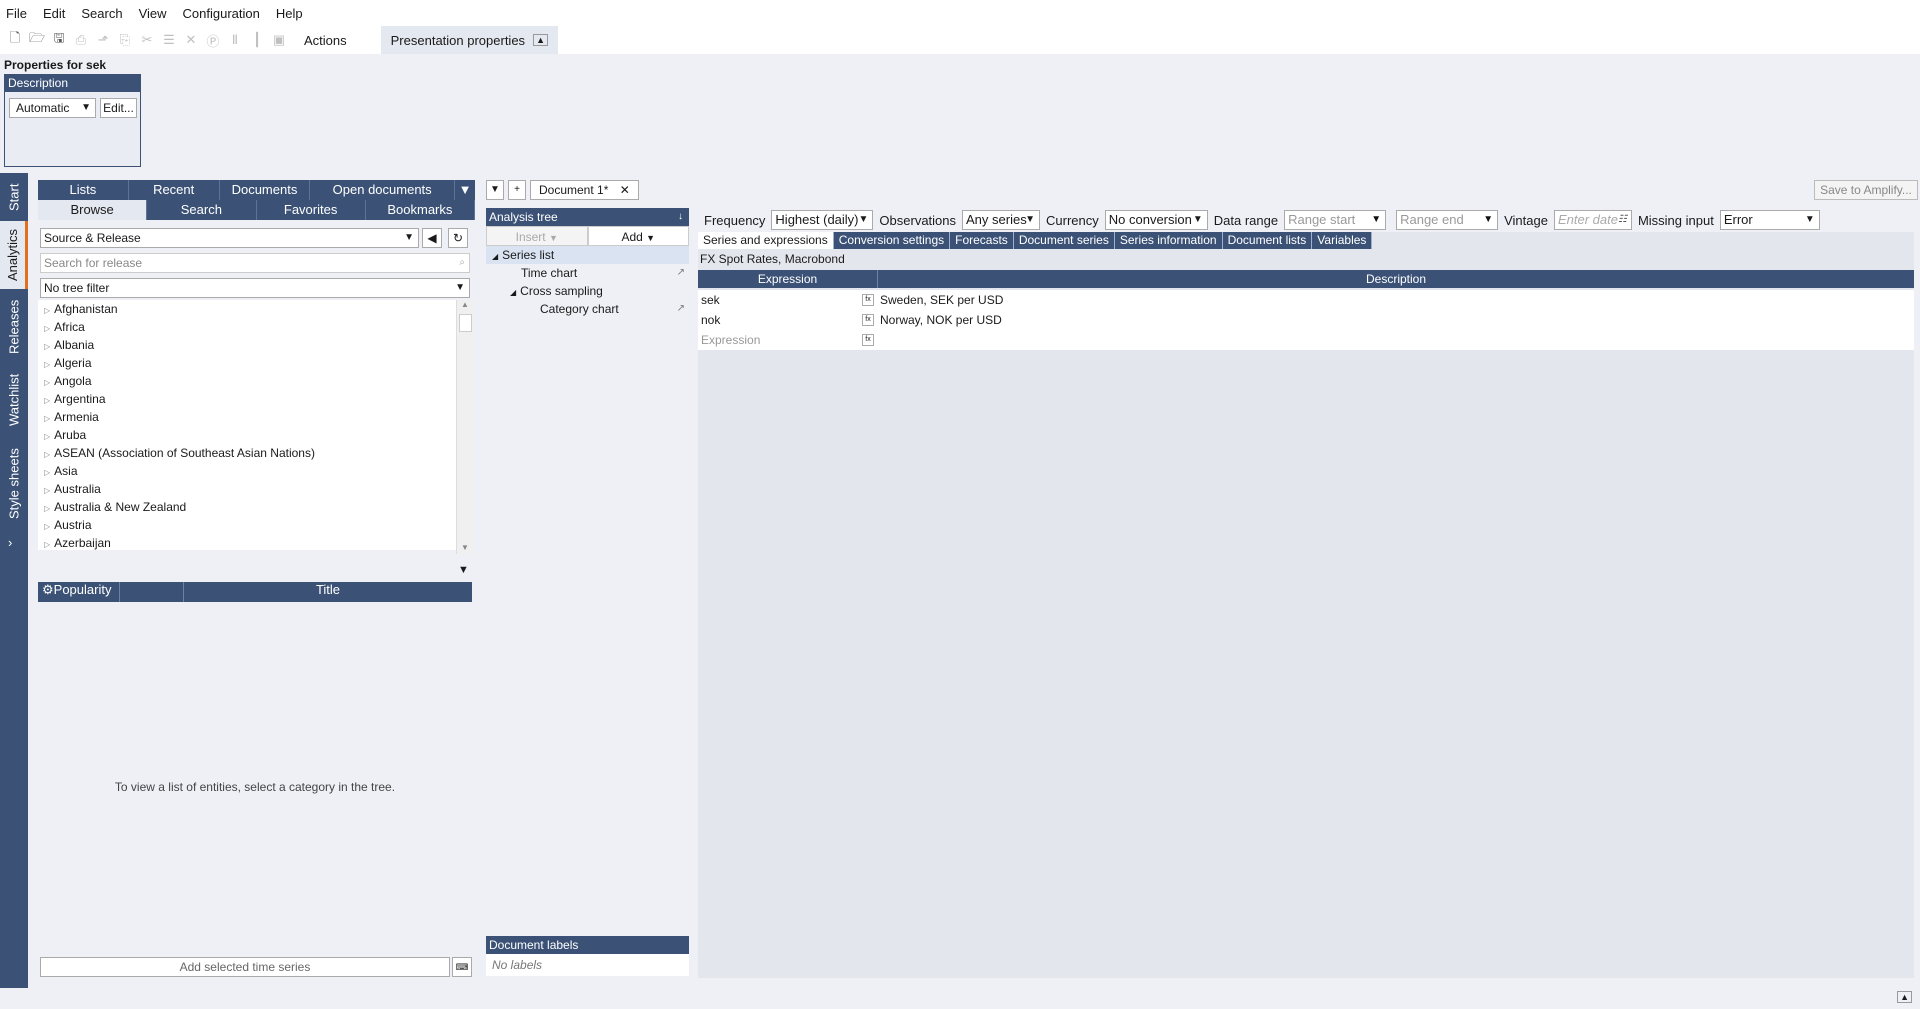 The height and width of the screenshot is (1009, 1920). Describe the element at coordinates (247, 435) in the screenshot. I see `tree-item: ▷ Aruba` at that location.